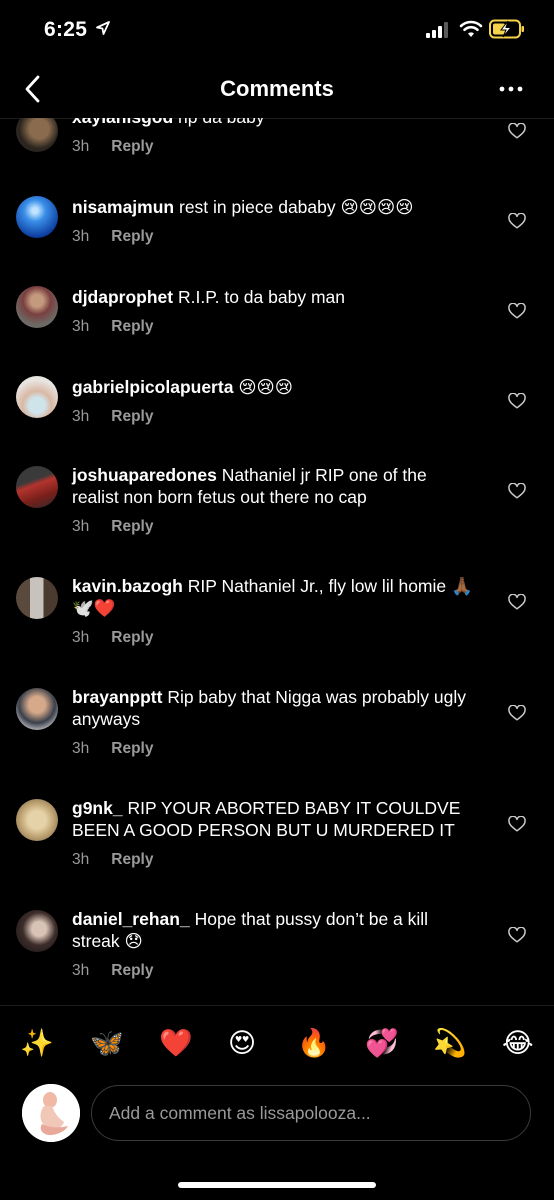  Describe the element at coordinates (450, 1043) in the screenshot. I see `emoji-dizzy-button: 💫` at that location.